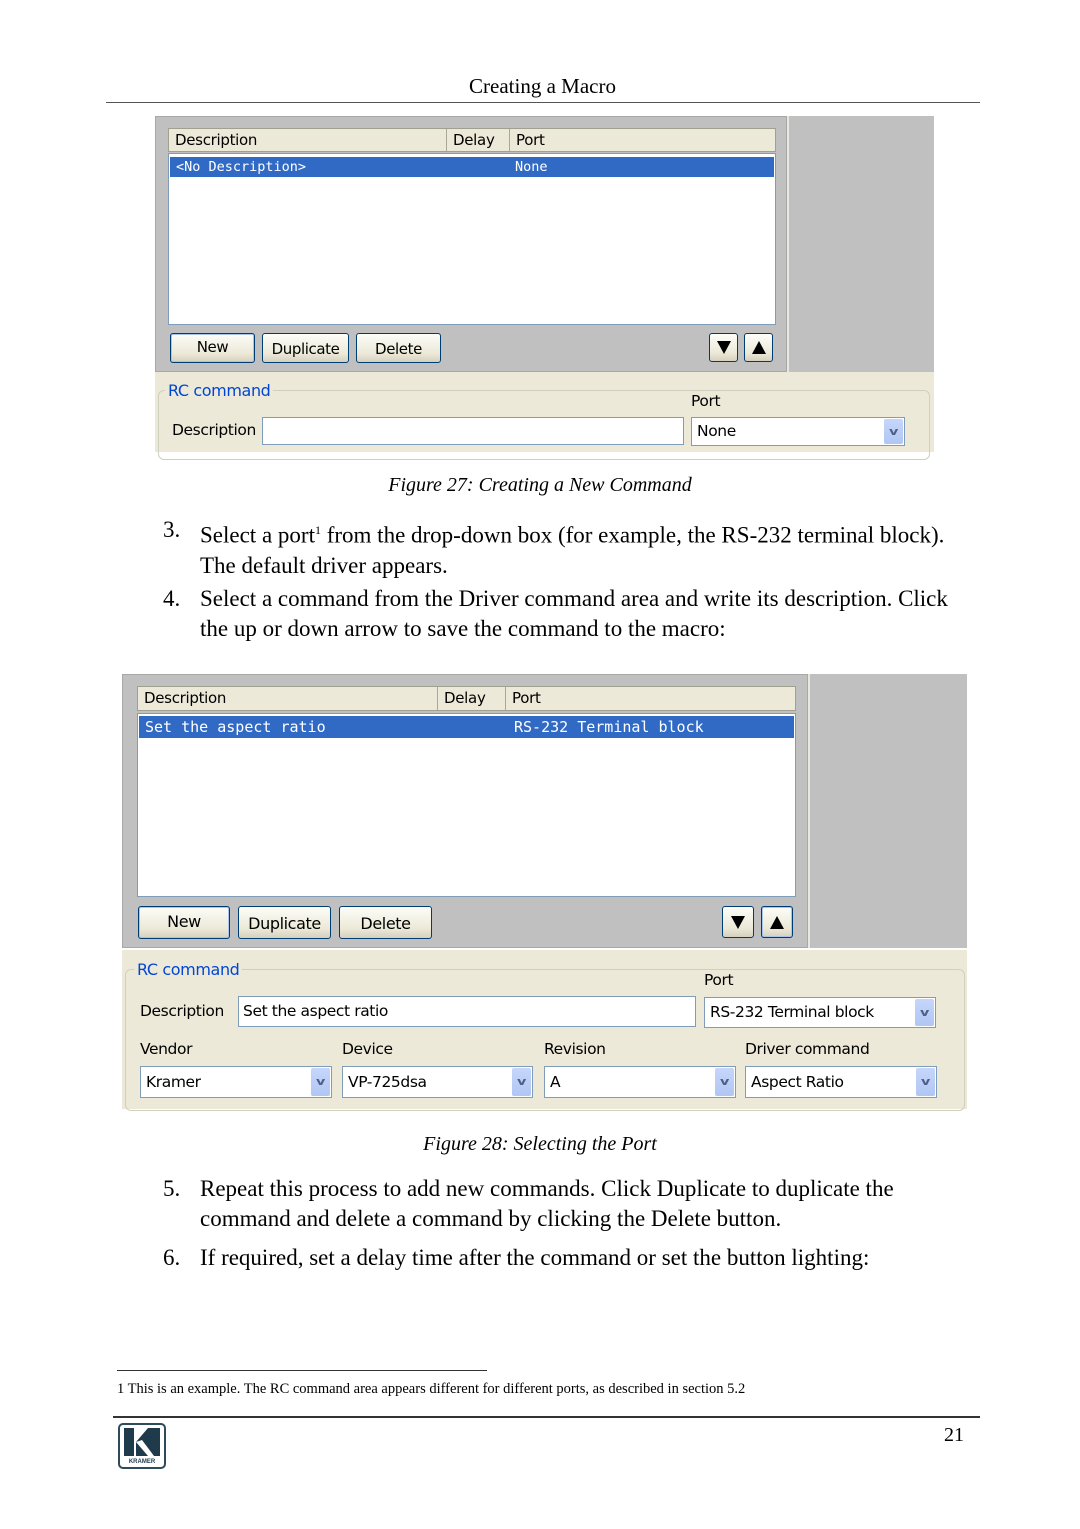 The width and height of the screenshot is (1080, 1529). Describe the element at coordinates (640, 1082) in the screenshot. I see `revision-select: A v` at that location.